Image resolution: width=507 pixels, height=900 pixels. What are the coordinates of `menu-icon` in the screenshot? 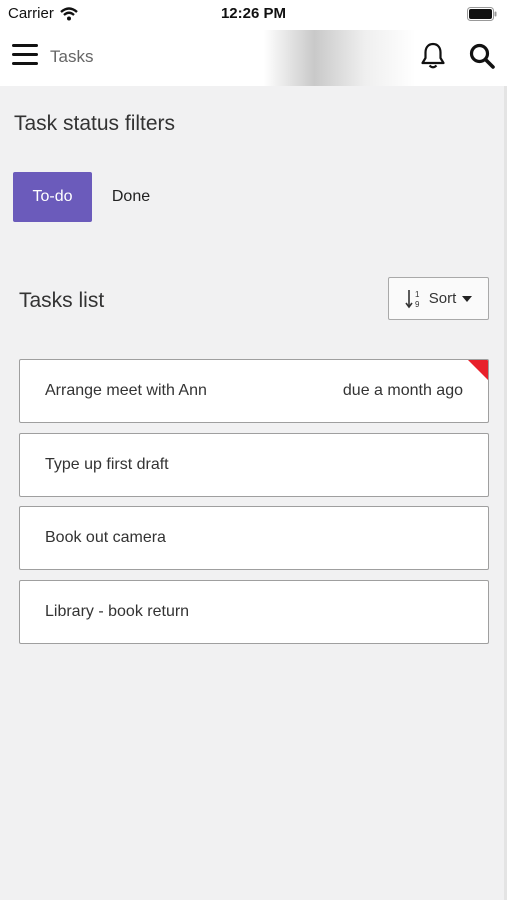 It's located at (25, 56).